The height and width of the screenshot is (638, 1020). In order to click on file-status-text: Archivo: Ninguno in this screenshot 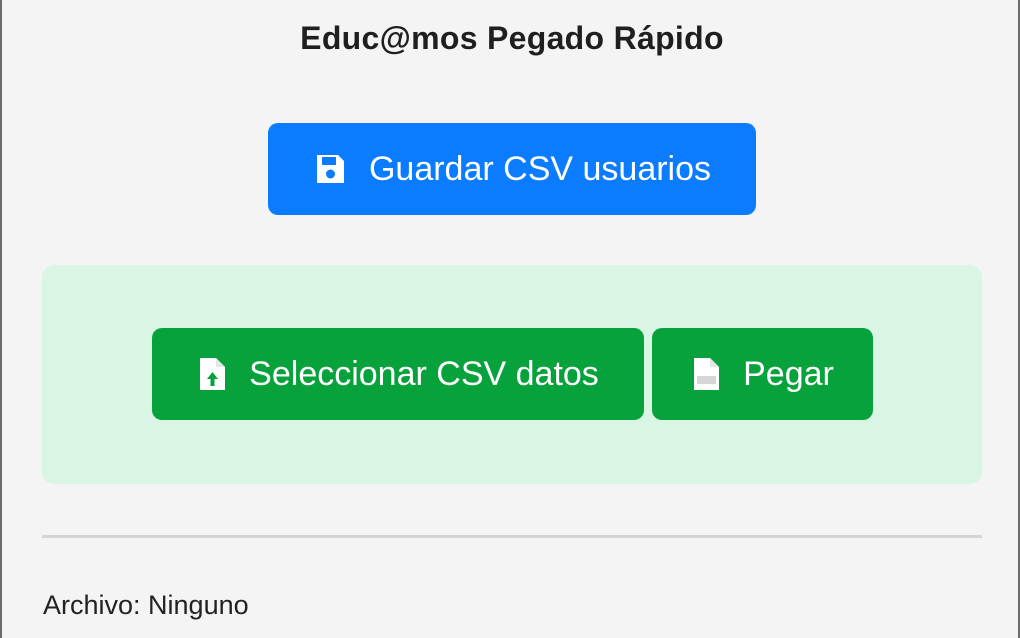, I will do `click(146, 605)`.